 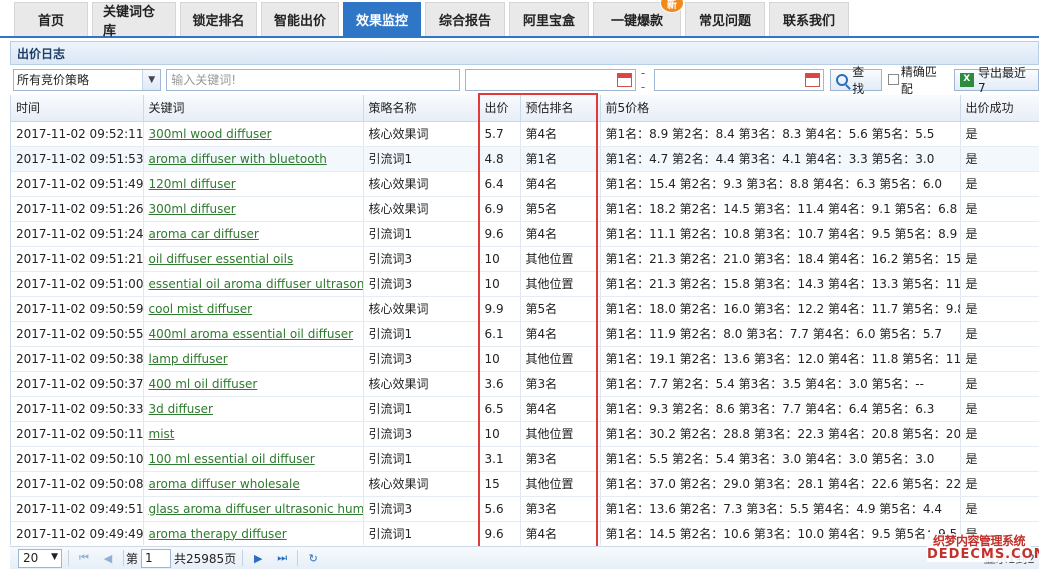 What do you see at coordinates (282, 558) in the screenshot?
I see `last-page-icon: ⏭` at bounding box center [282, 558].